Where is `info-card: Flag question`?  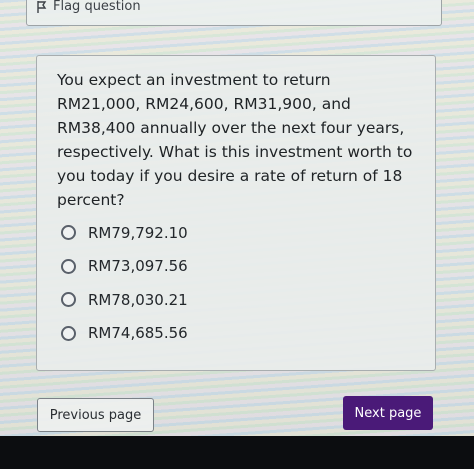 info-card: Flag question is located at coordinates (234, 13).